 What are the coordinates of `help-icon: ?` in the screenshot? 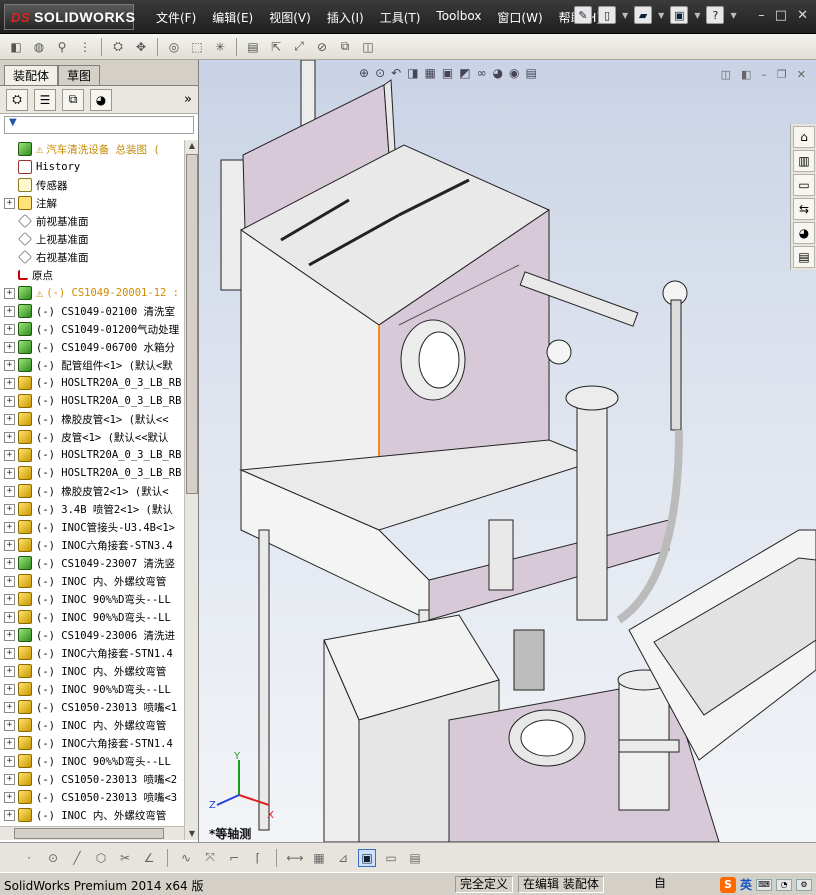 It's located at (715, 15).